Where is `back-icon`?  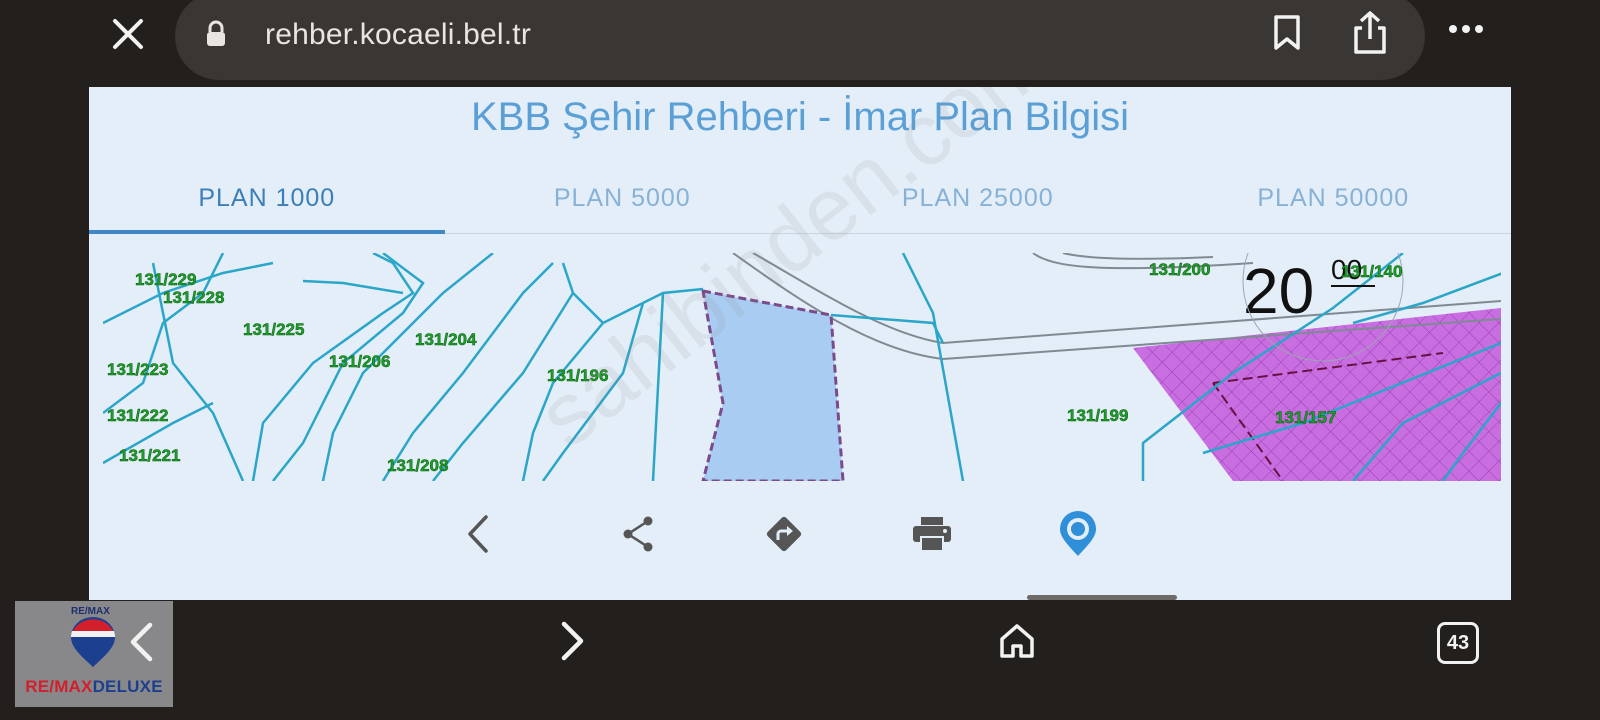
back-icon is located at coordinates (478, 534).